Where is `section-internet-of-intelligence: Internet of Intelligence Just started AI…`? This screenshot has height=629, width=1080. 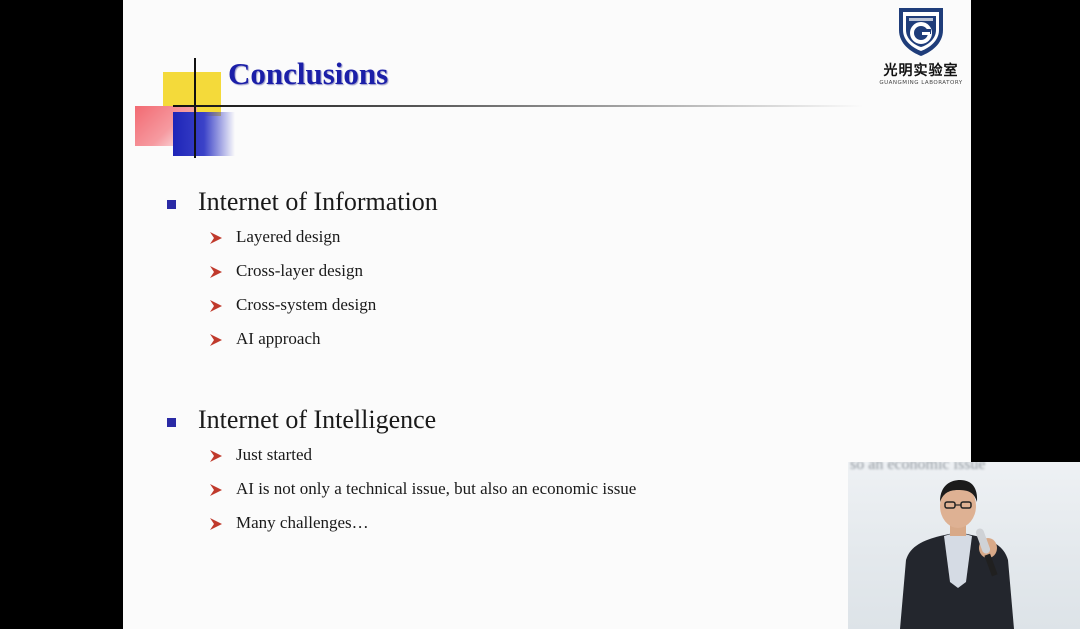
section-internet-of-intelligence: Internet of Intelligence Just started AI… is located at coordinates (401, 471).